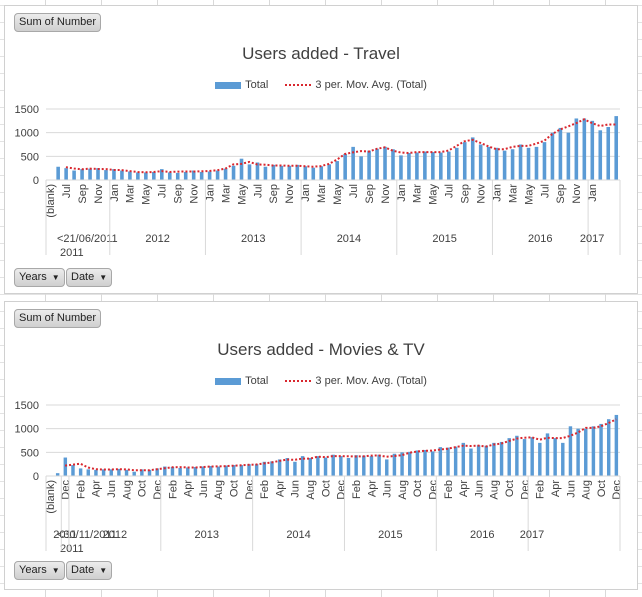 The width and height of the screenshot is (642, 597). What do you see at coordinates (27, 110) in the screenshot?
I see `y-tick-label: 1500` at bounding box center [27, 110].